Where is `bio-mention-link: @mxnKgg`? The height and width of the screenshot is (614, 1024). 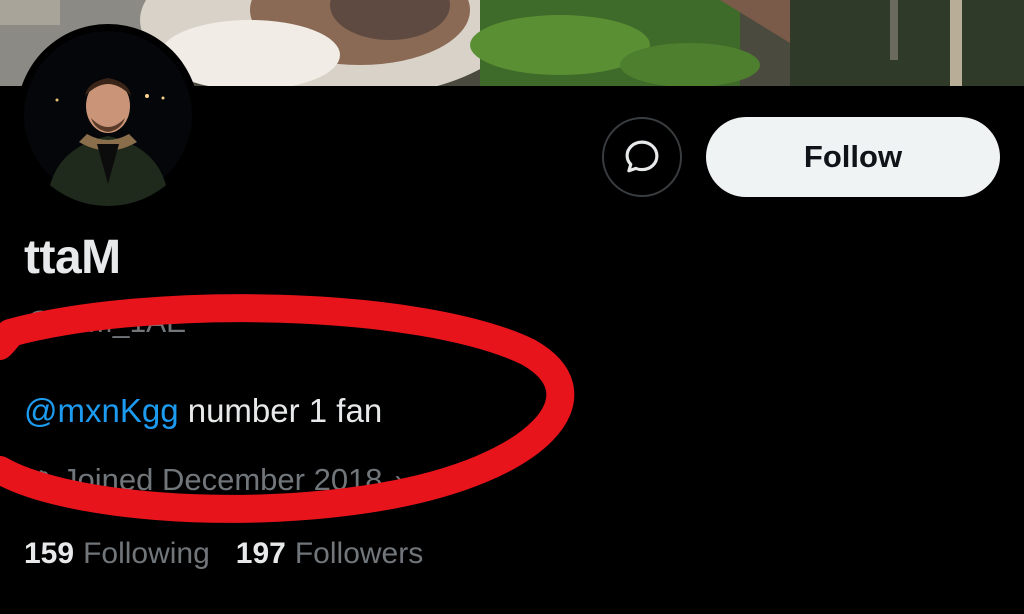 bio-mention-link: @mxnKgg is located at coordinates (101, 410).